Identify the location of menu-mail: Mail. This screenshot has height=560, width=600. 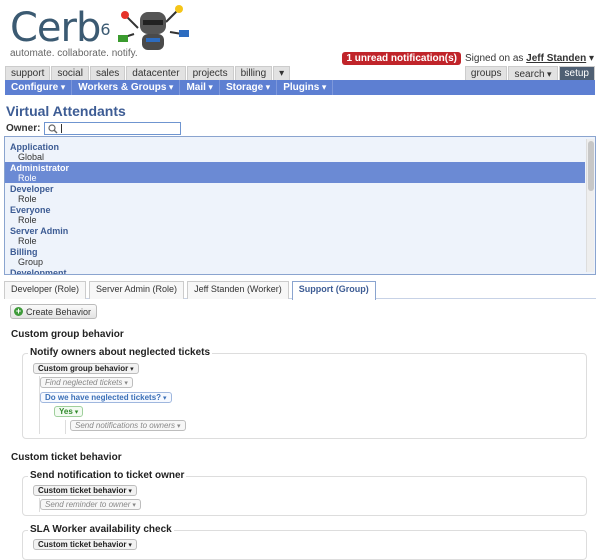
(200, 87).